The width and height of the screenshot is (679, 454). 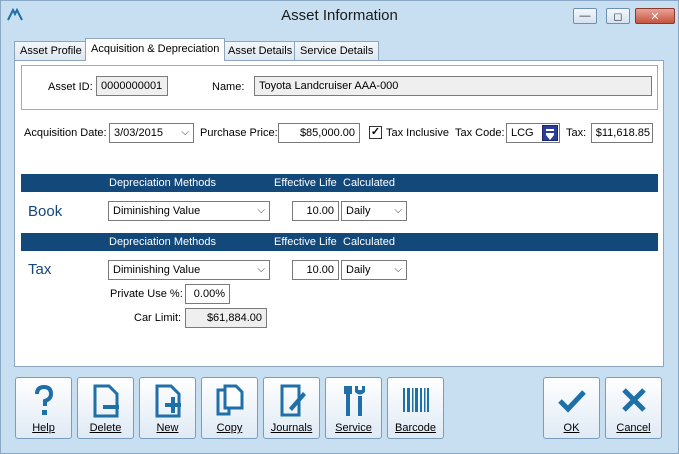 I want to click on copy-button: Copy, so click(x=229, y=408).